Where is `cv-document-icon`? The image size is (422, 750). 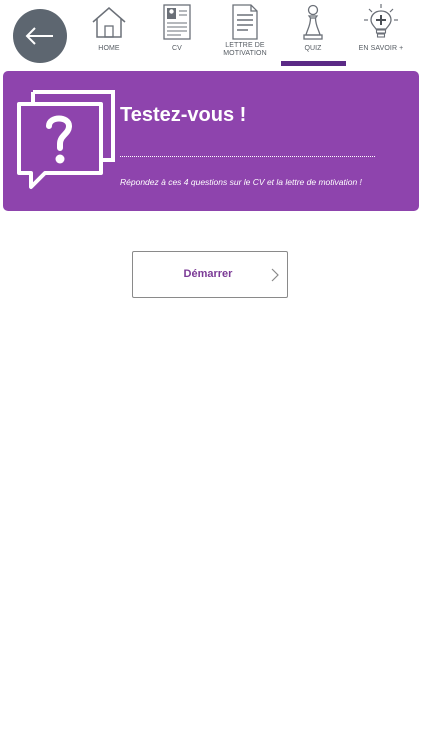
cv-document-icon is located at coordinates (177, 22).